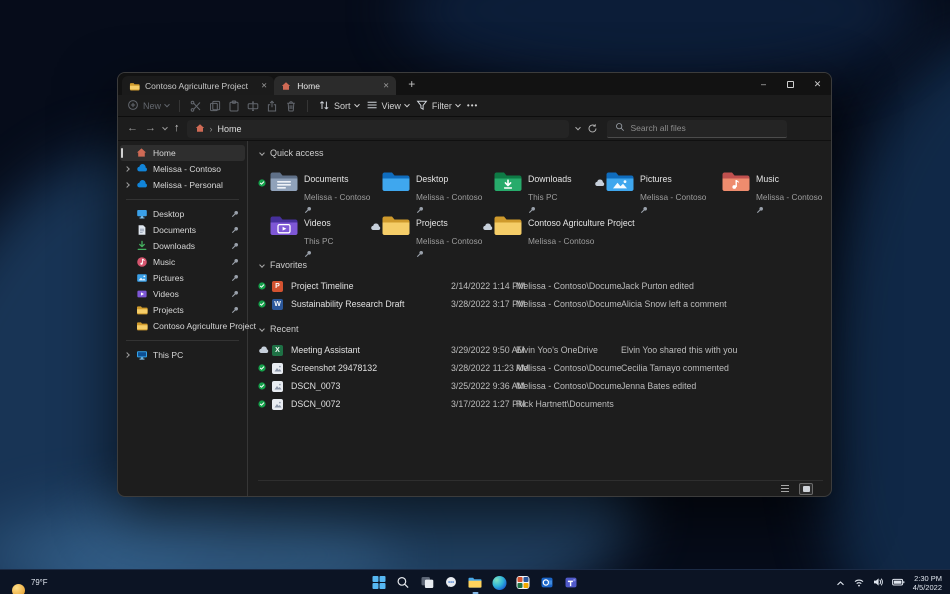  Describe the element at coordinates (785, 489) in the screenshot. I see `details-view-button` at that location.